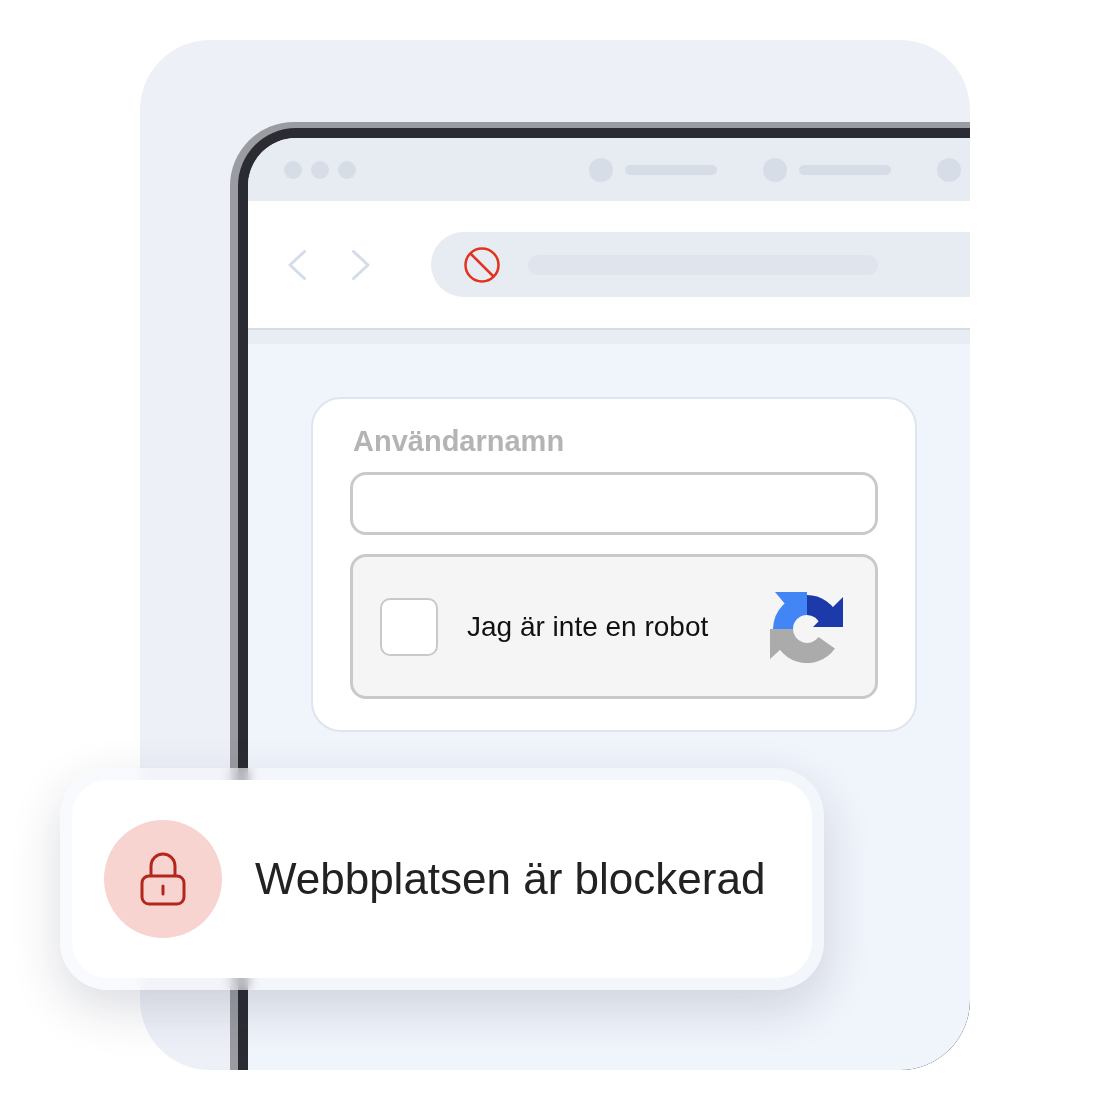 The height and width of the screenshot is (1110, 1110). What do you see at coordinates (361, 264) in the screenshot?
I see `chevron-right-icon` at bounding box center [361, 264].